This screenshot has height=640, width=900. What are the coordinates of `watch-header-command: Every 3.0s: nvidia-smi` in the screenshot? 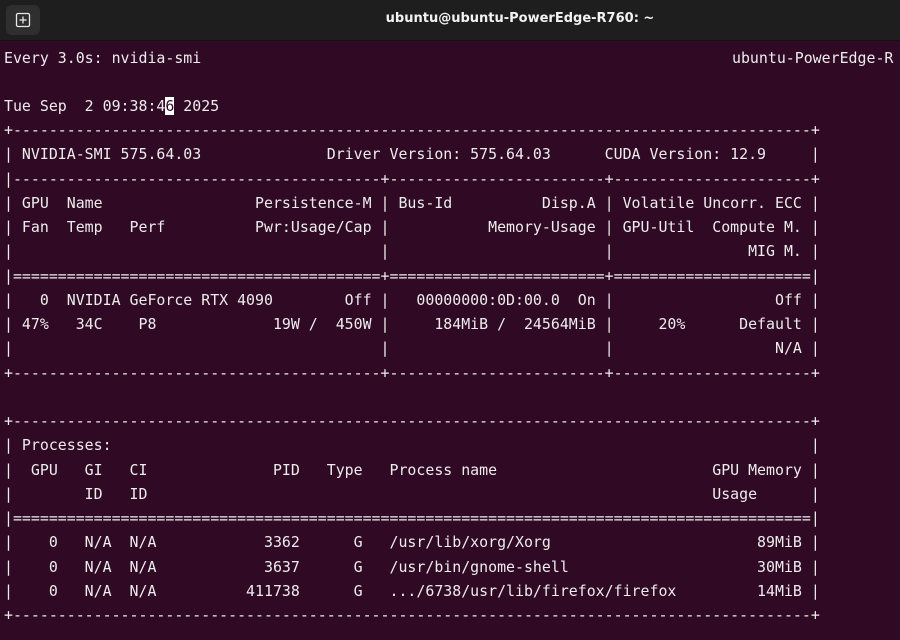 It's located at (103, 58).